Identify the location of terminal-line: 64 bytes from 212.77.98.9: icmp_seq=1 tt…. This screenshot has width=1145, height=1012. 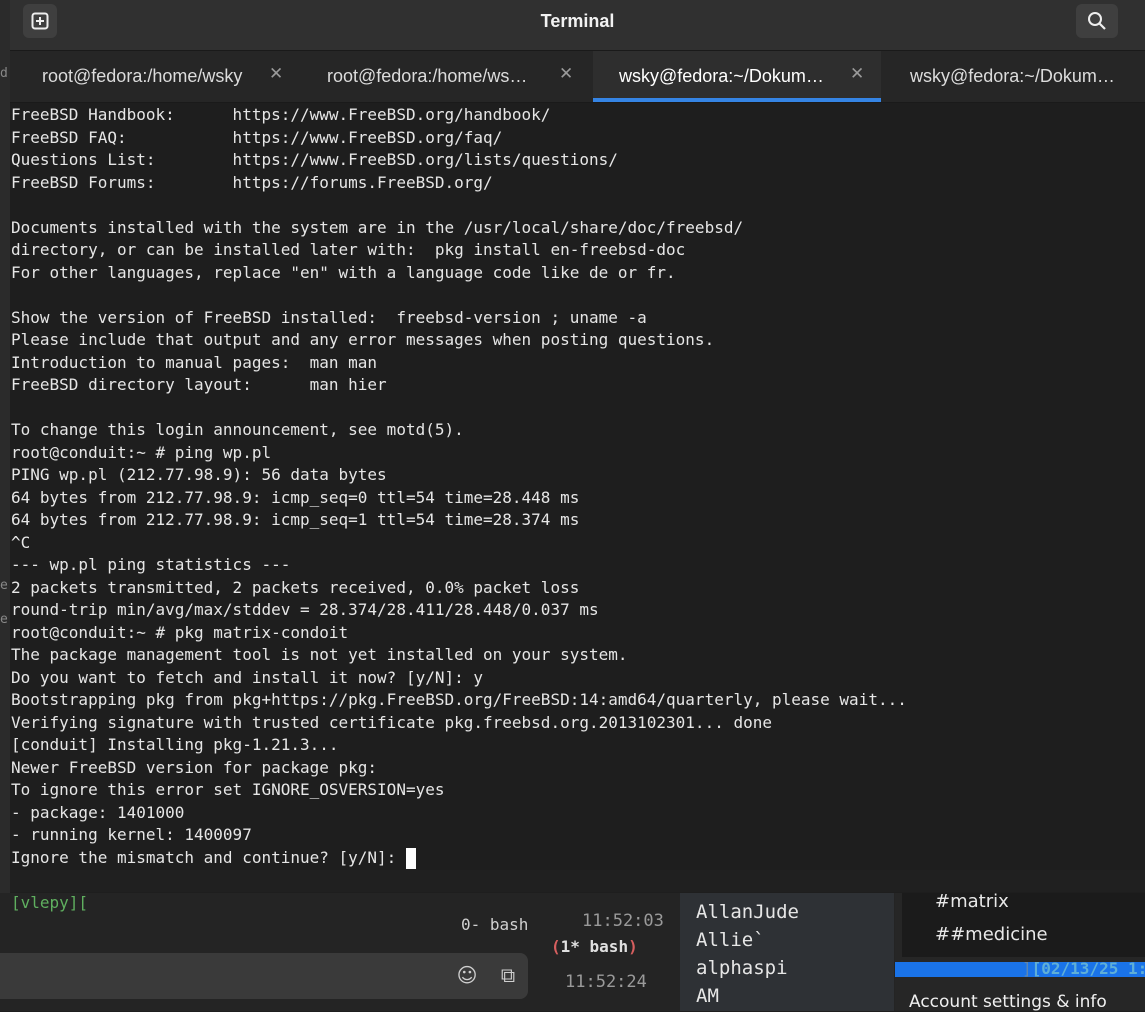
(295, 519).